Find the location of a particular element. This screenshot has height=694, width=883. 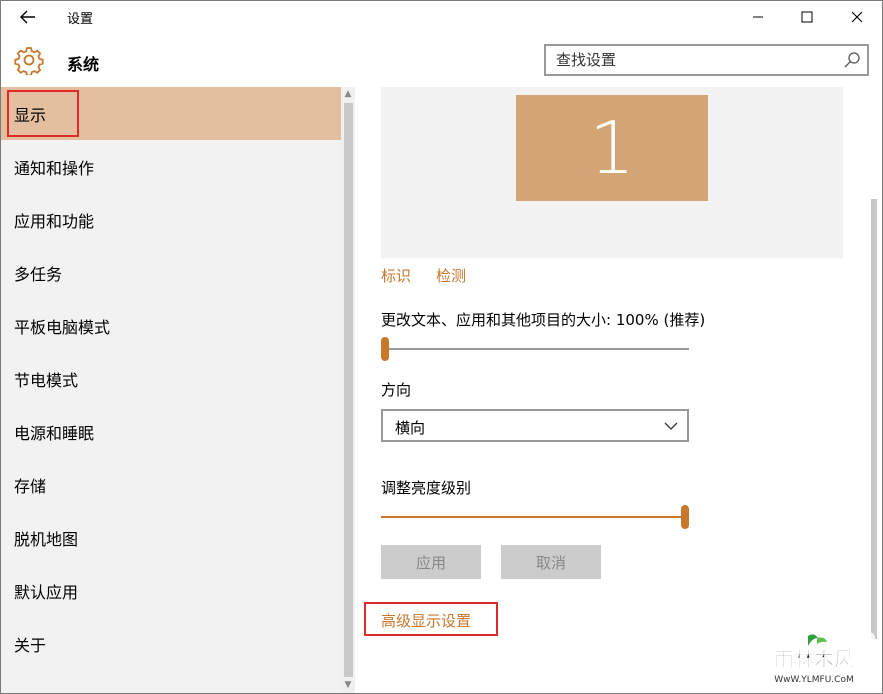

identify-link: 标识 is located at coordinates (396, 275).